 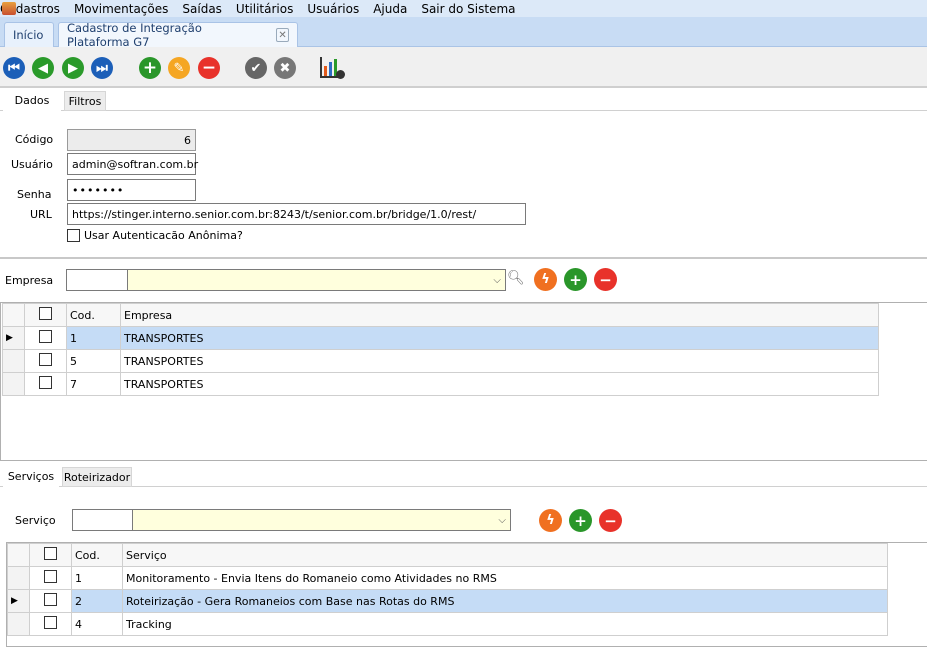 I want to click on add-servico-button: +, so click(x=580, y=520).